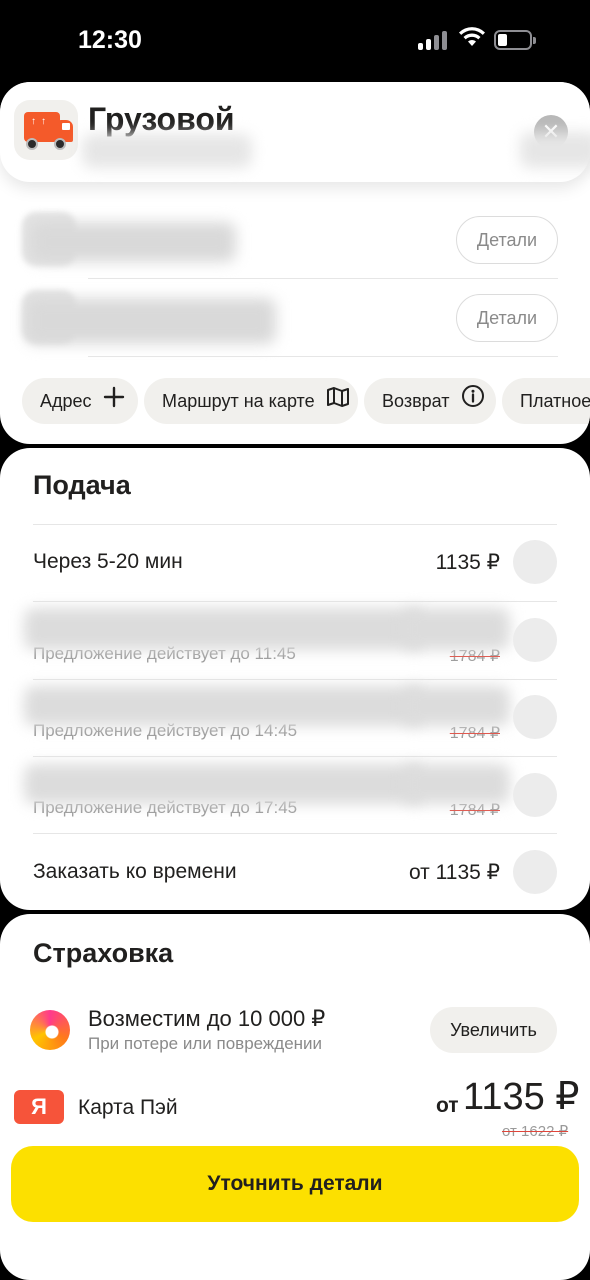 This screenshot has height=1280, width=590. Describe the element at coordinates (473, 402) in the screenshot. I see `info-icon` at that location.